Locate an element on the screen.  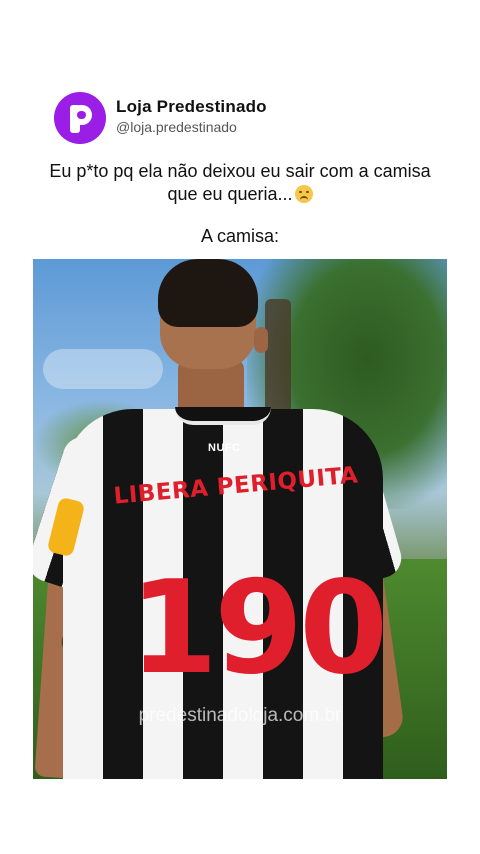
shirt-collar is located at coordinates (223, 416).